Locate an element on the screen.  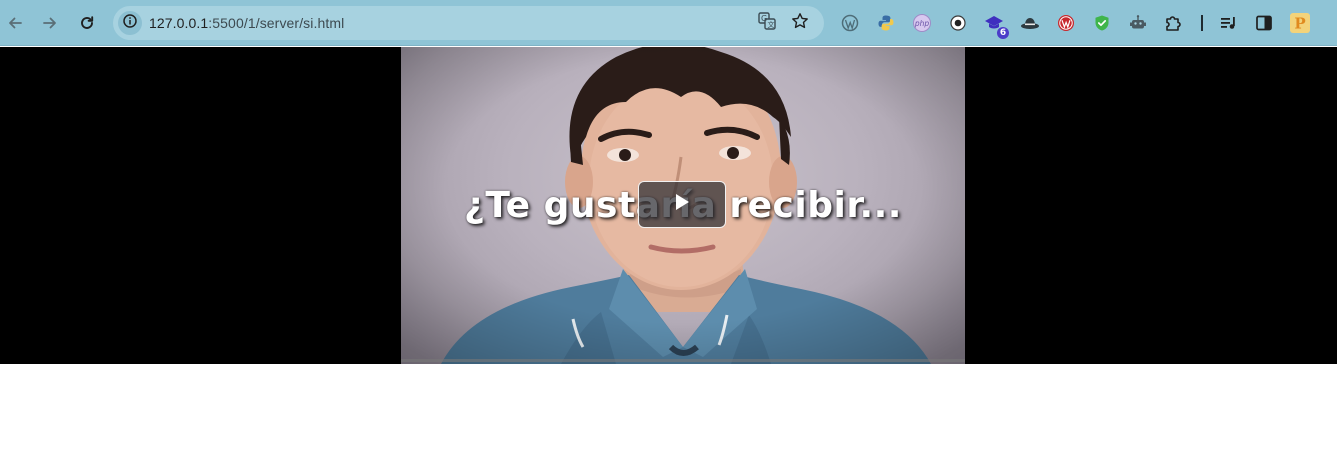
extension-badge: 6 is located at coordinates (1003, 33).